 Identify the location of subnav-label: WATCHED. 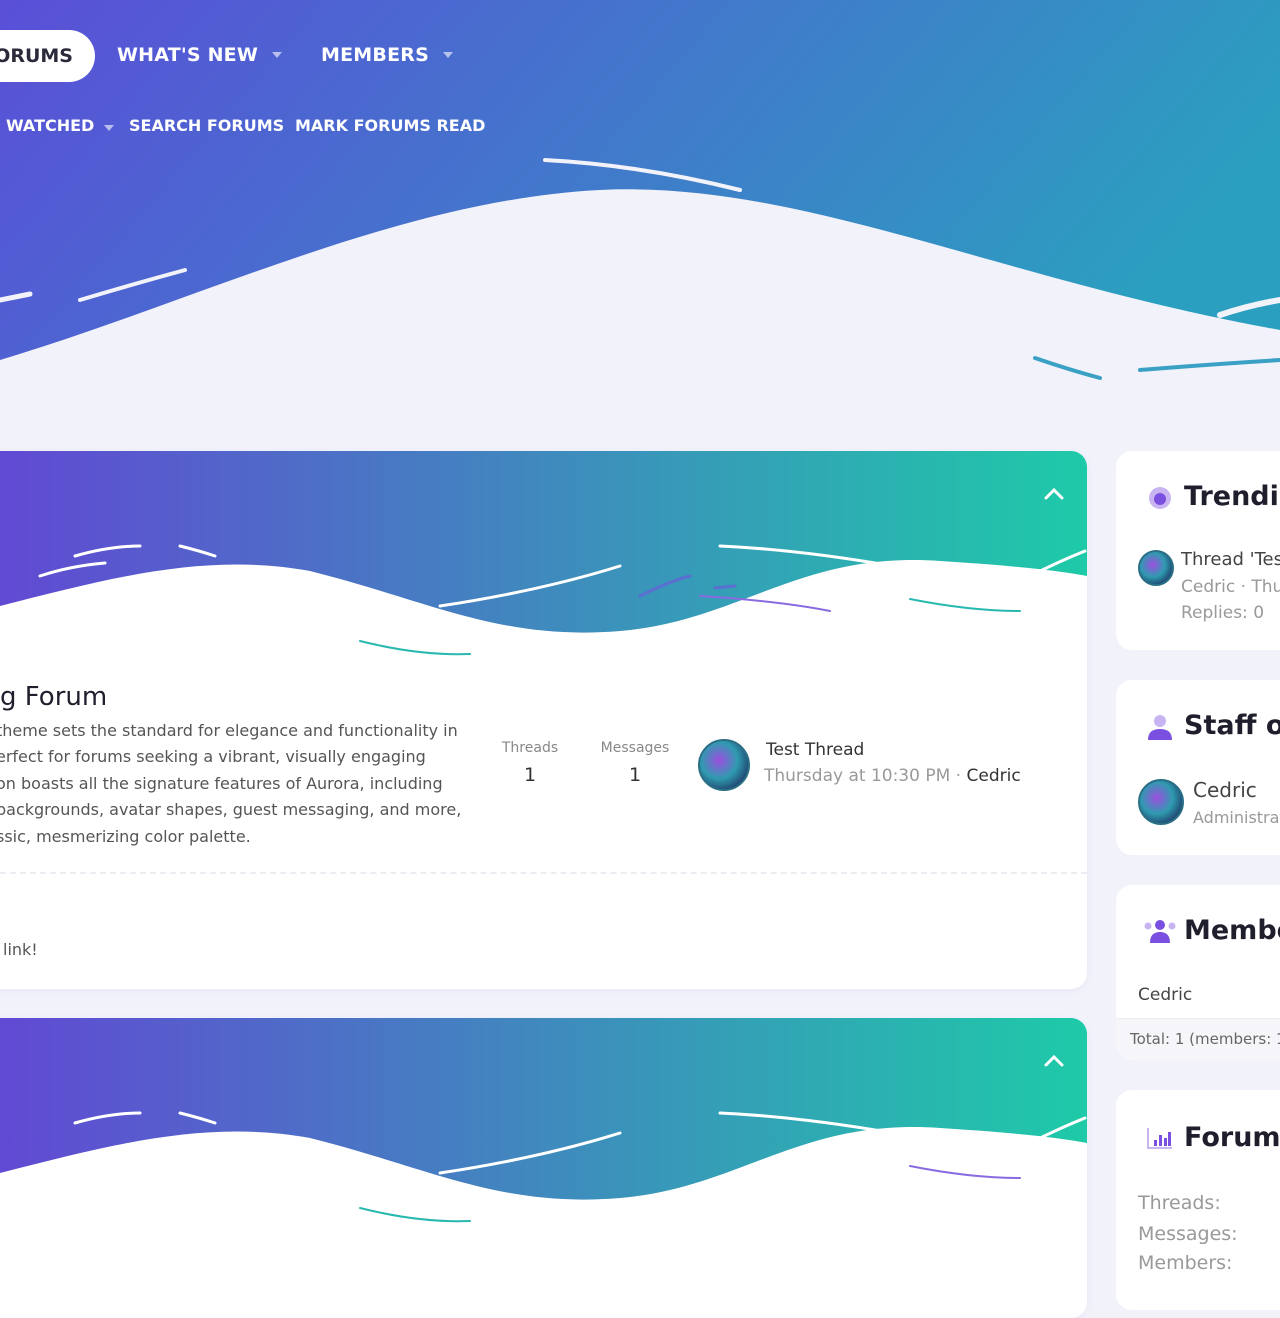
(50, 125).